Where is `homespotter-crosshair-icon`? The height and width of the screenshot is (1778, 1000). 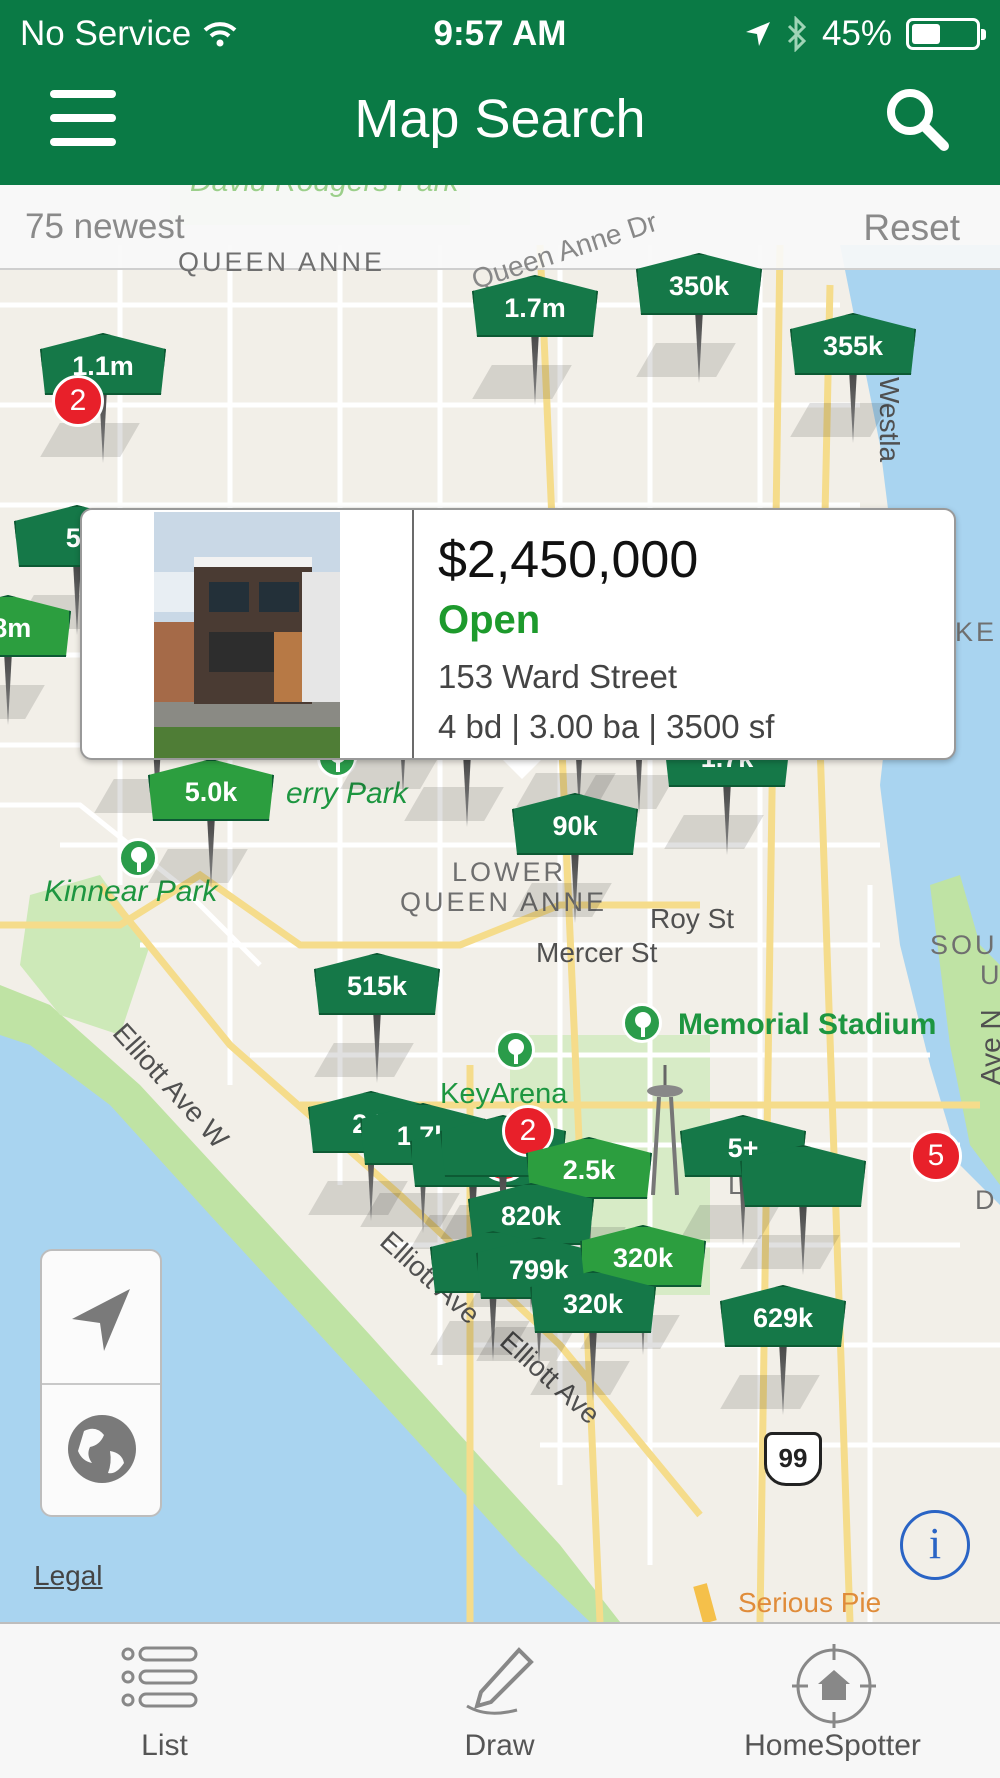
homespotter-crosshair-icon is located at coordinates (834, 1686).